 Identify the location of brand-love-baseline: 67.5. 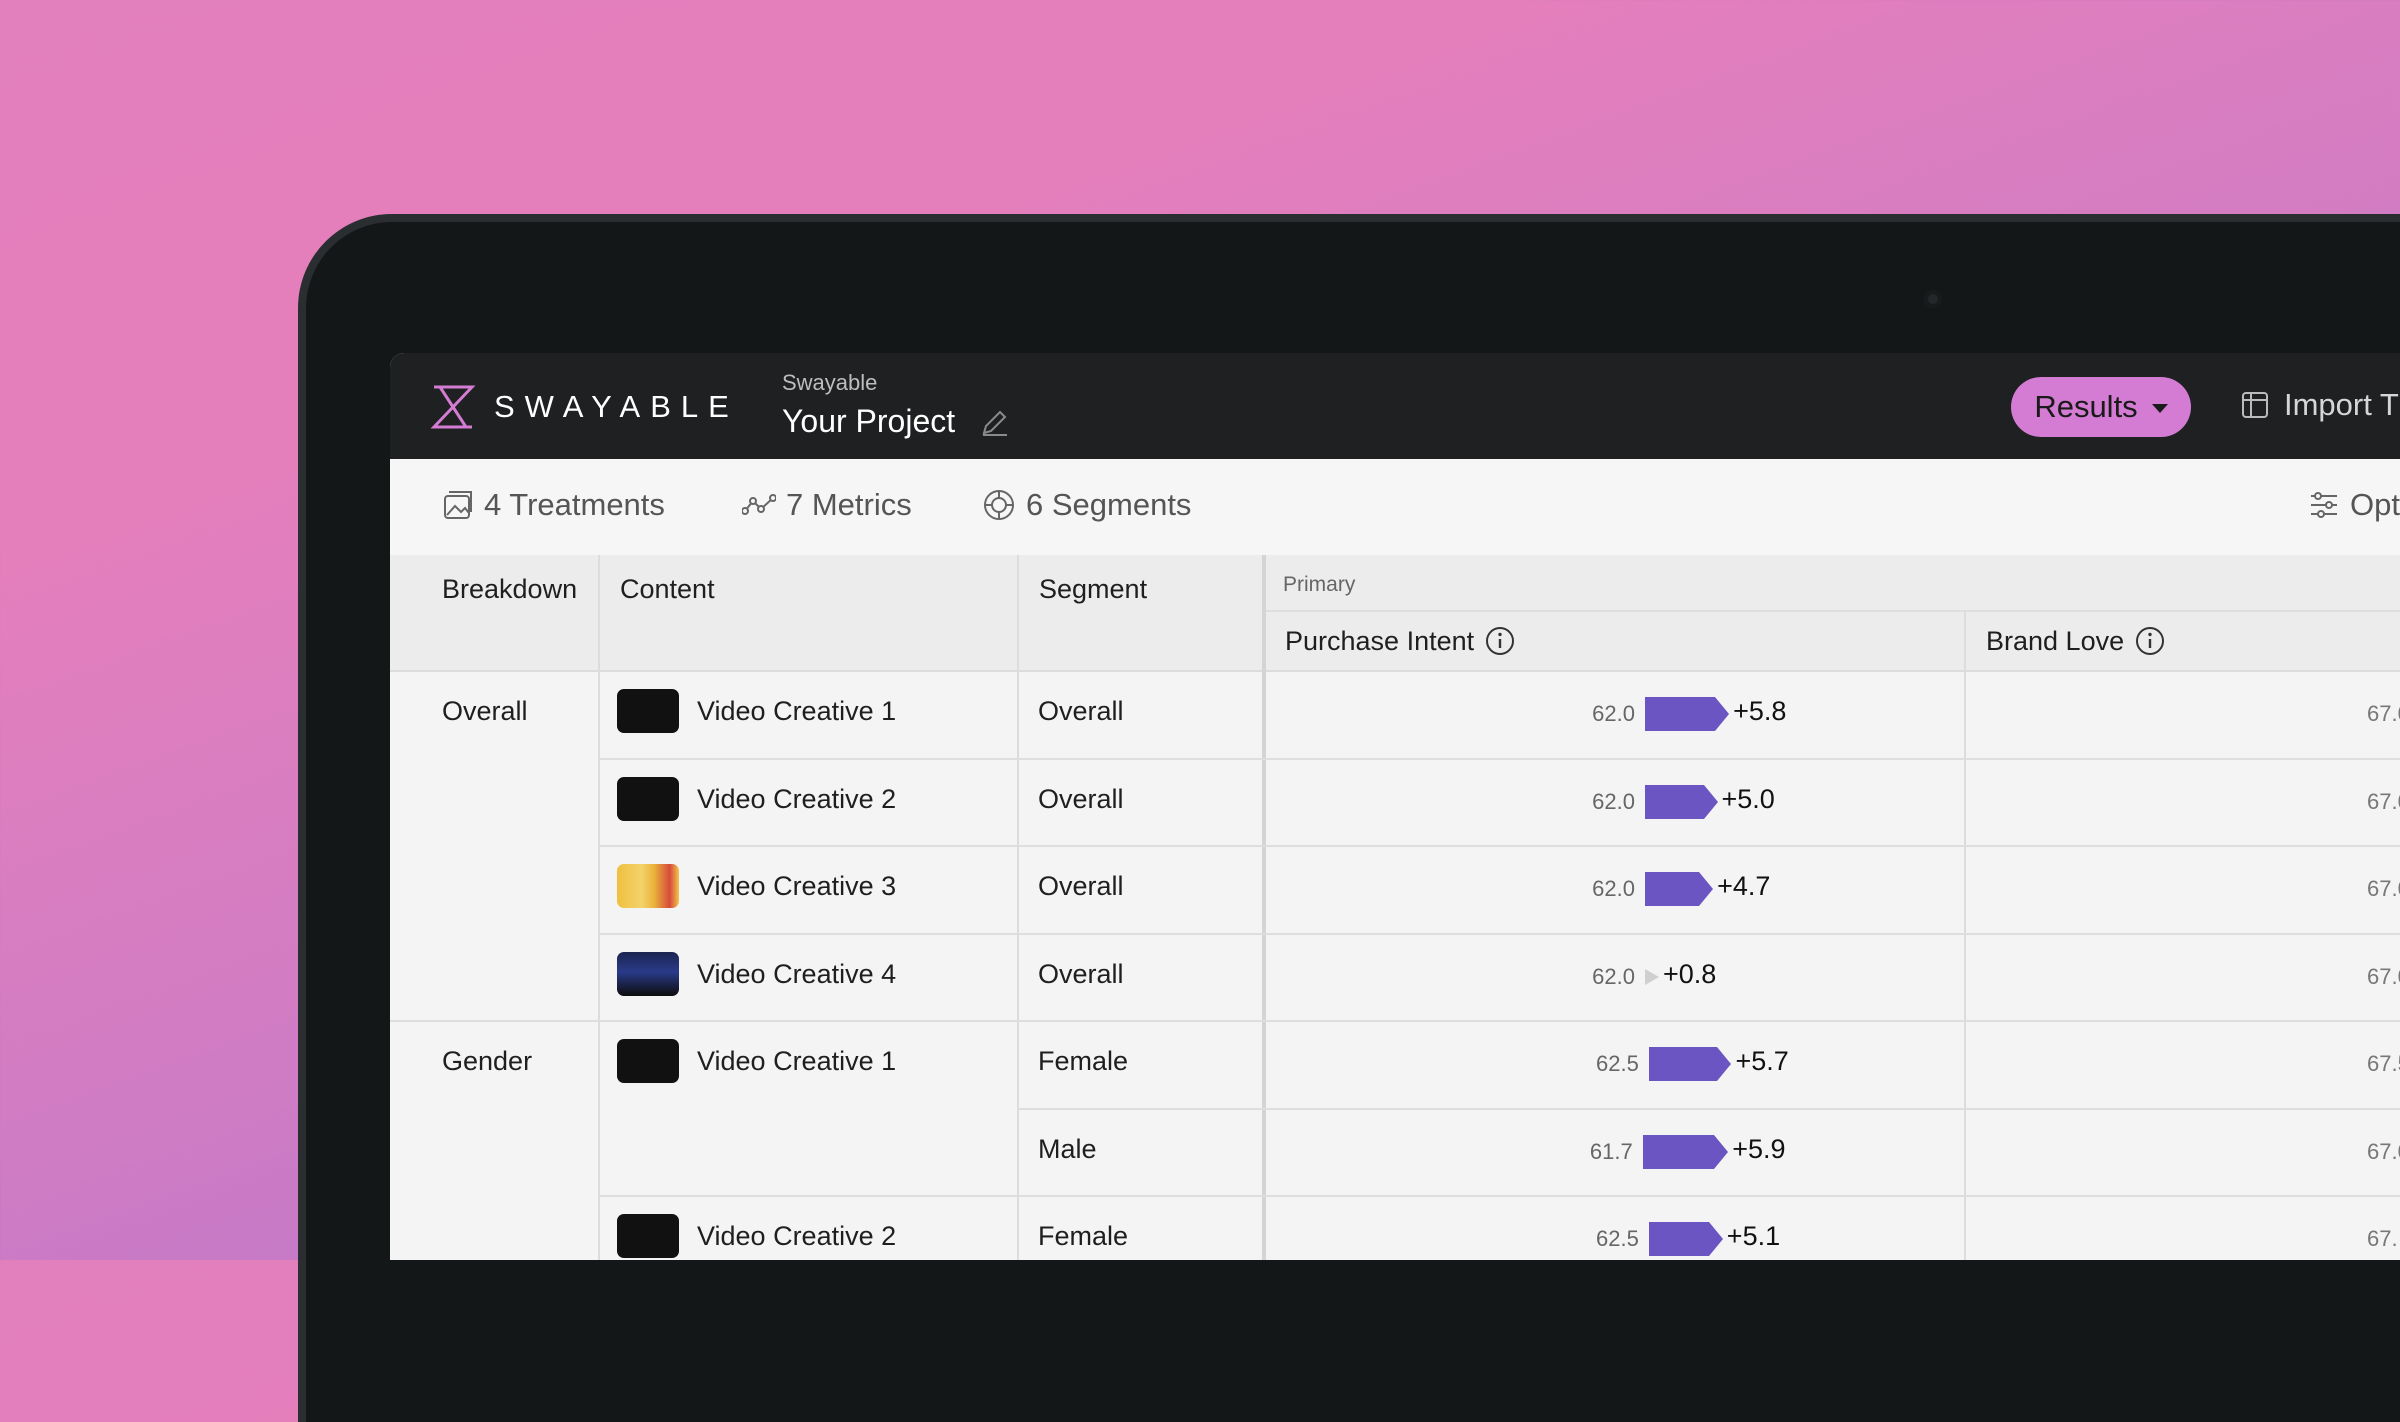
(2383, 1063).